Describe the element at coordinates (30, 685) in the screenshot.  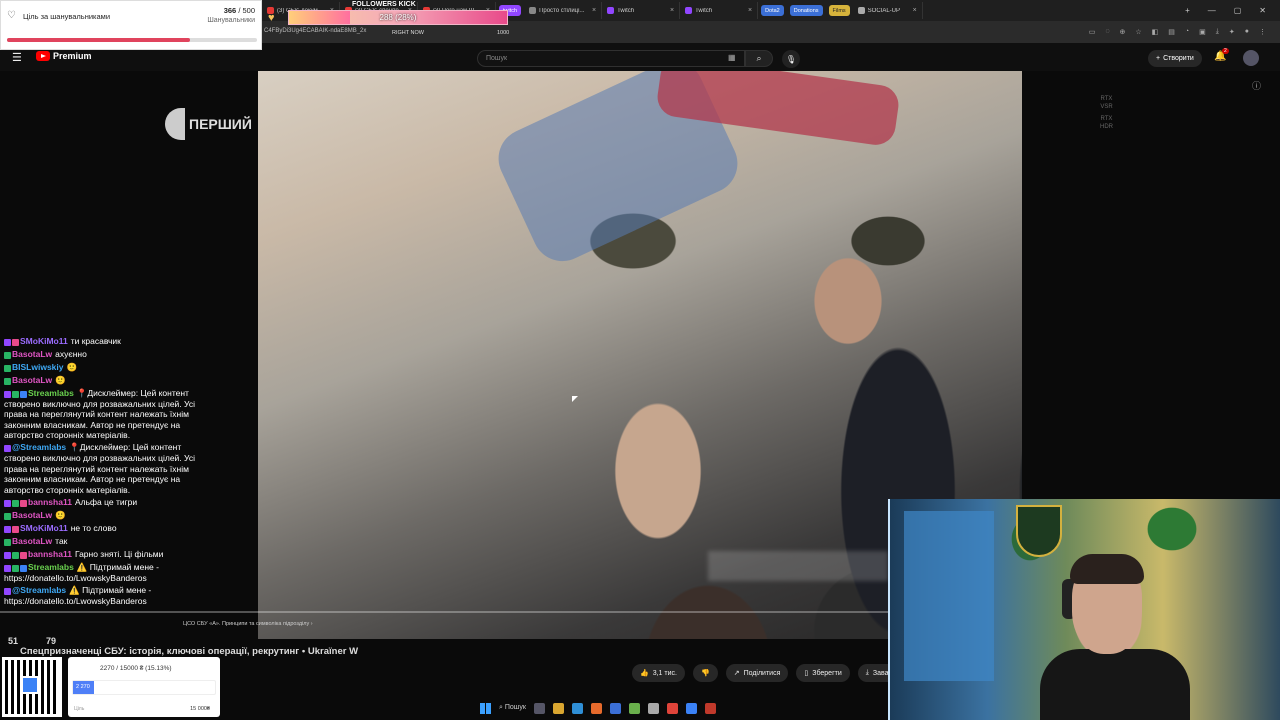
I see `qr-logo-icon` at that location.